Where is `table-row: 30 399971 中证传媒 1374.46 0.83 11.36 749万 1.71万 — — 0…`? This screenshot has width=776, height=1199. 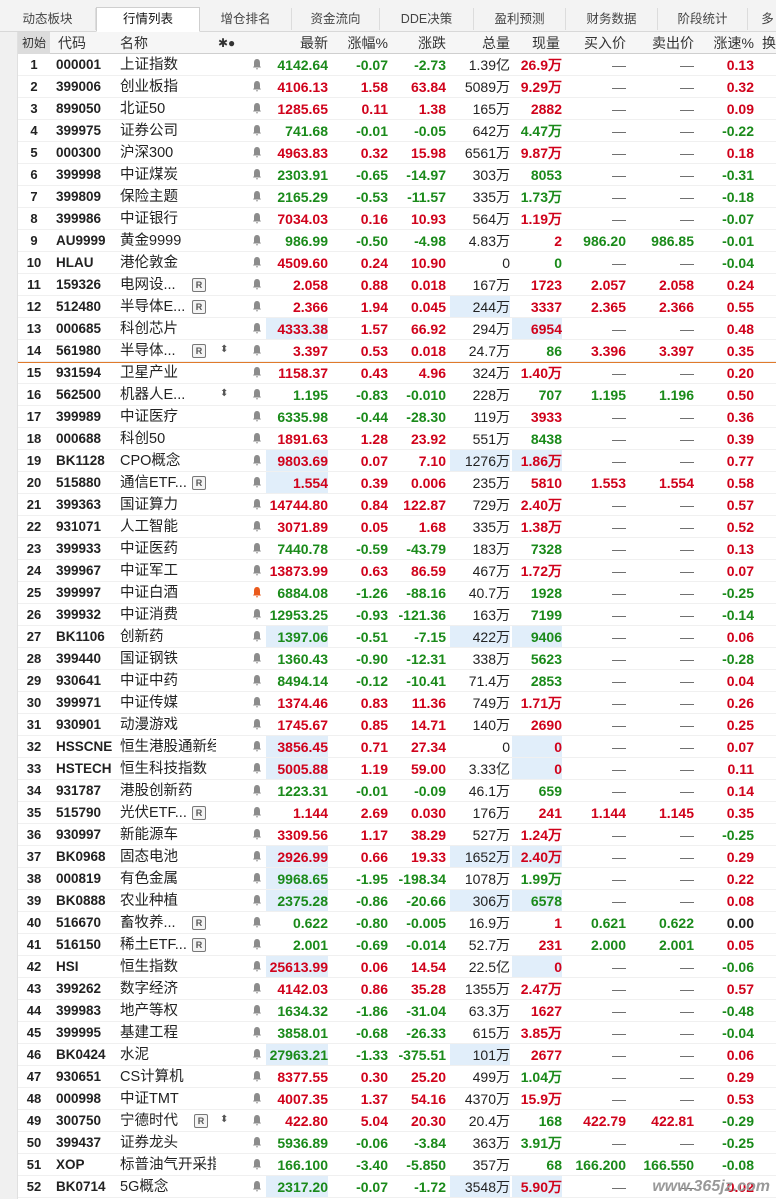 table-row: 30 399971 中证传媒 1374.46 0.83 11.36 749万 1.71万 — — 0… is located at coordinates (397, 703).